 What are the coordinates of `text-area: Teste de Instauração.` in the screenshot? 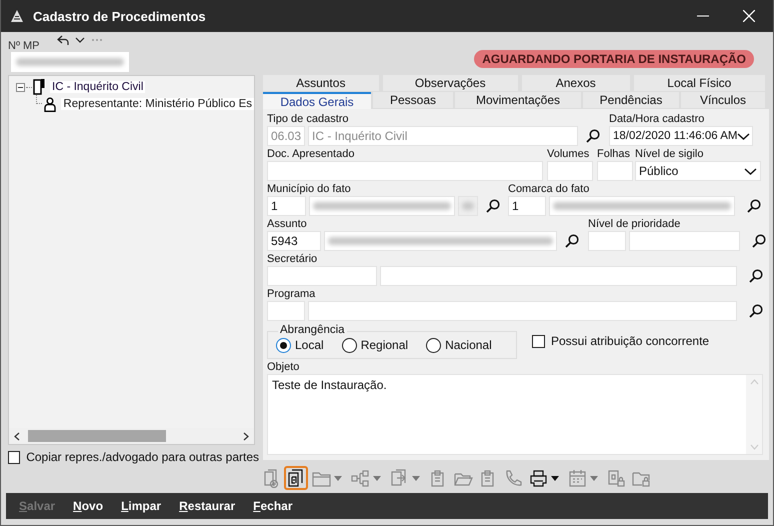 It's located at (515, 414).